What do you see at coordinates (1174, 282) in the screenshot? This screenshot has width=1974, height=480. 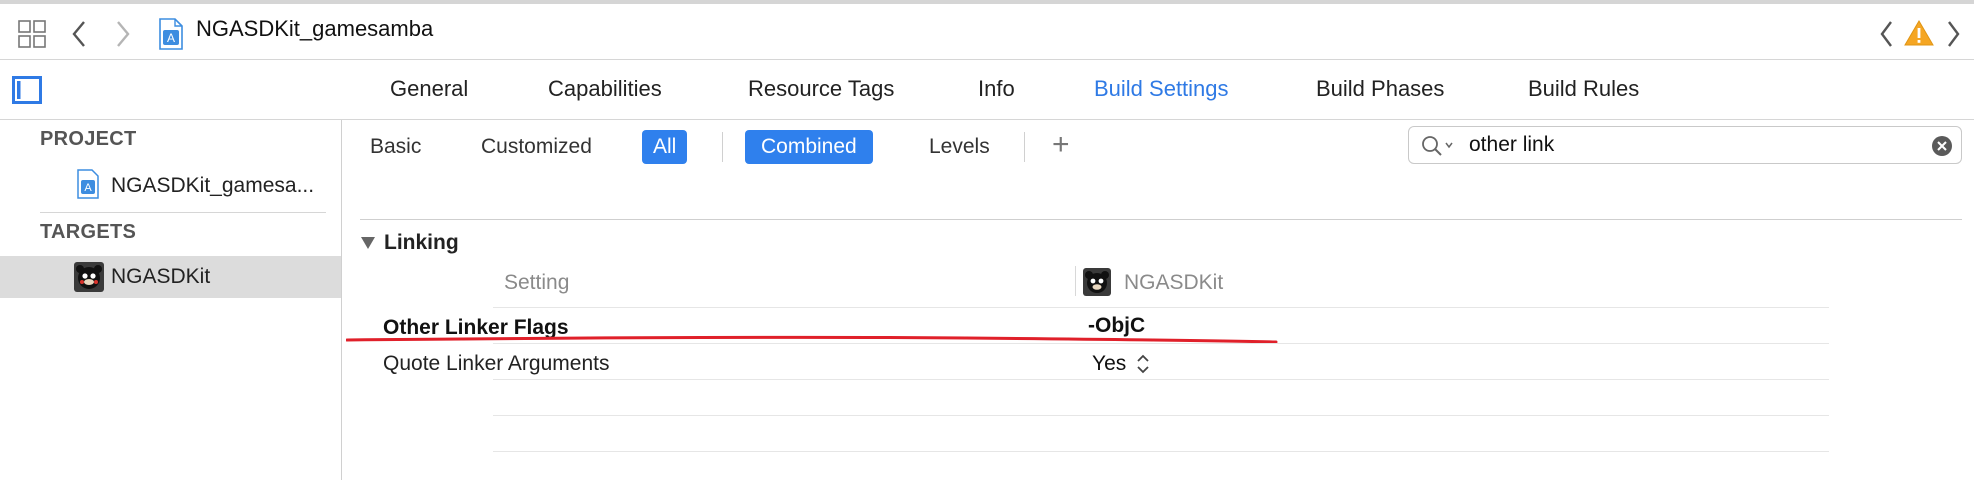 I see `column-header-target: NGASDKit` at bounding box center [1174, 282].